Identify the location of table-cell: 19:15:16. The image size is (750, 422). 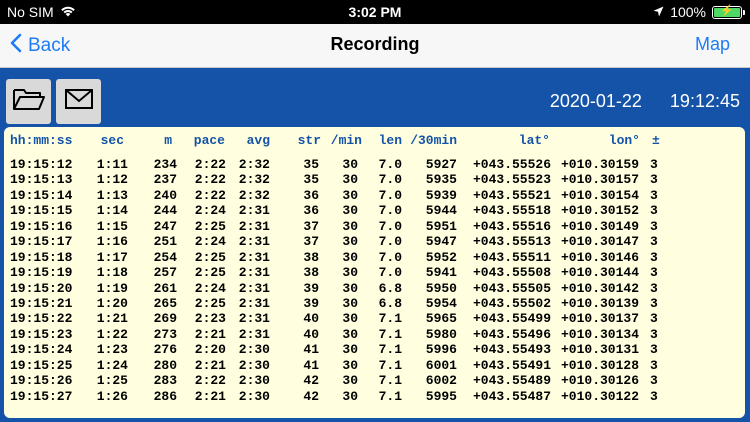
(41, 226).